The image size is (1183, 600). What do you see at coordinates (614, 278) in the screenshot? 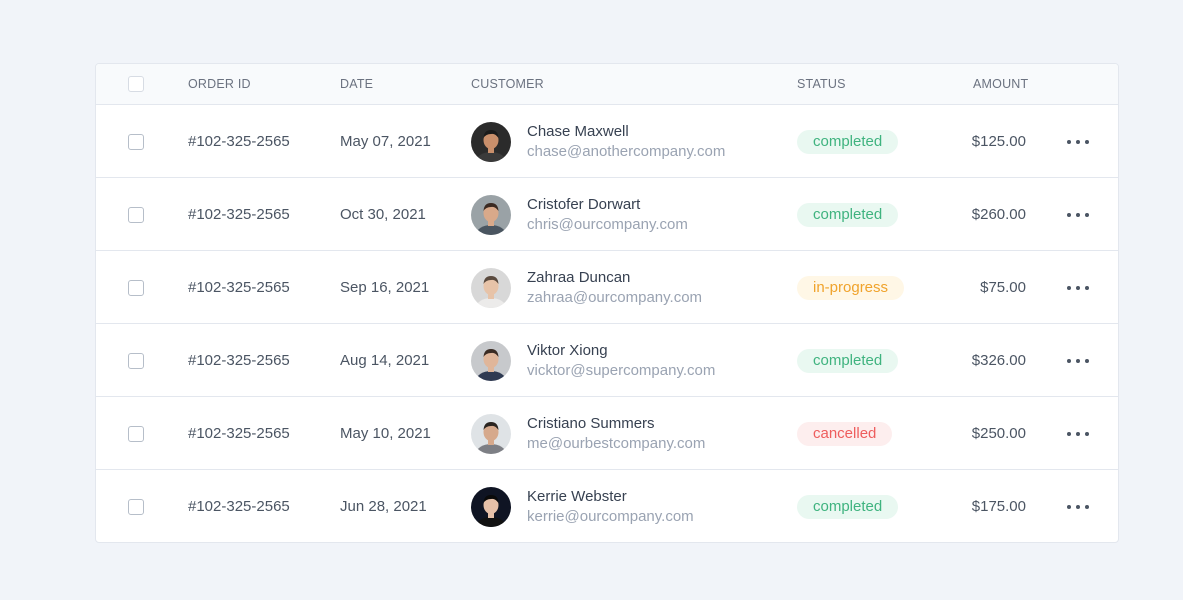
I see `customer-name: Zahraa Duncan` at bounding box center [614, 278].